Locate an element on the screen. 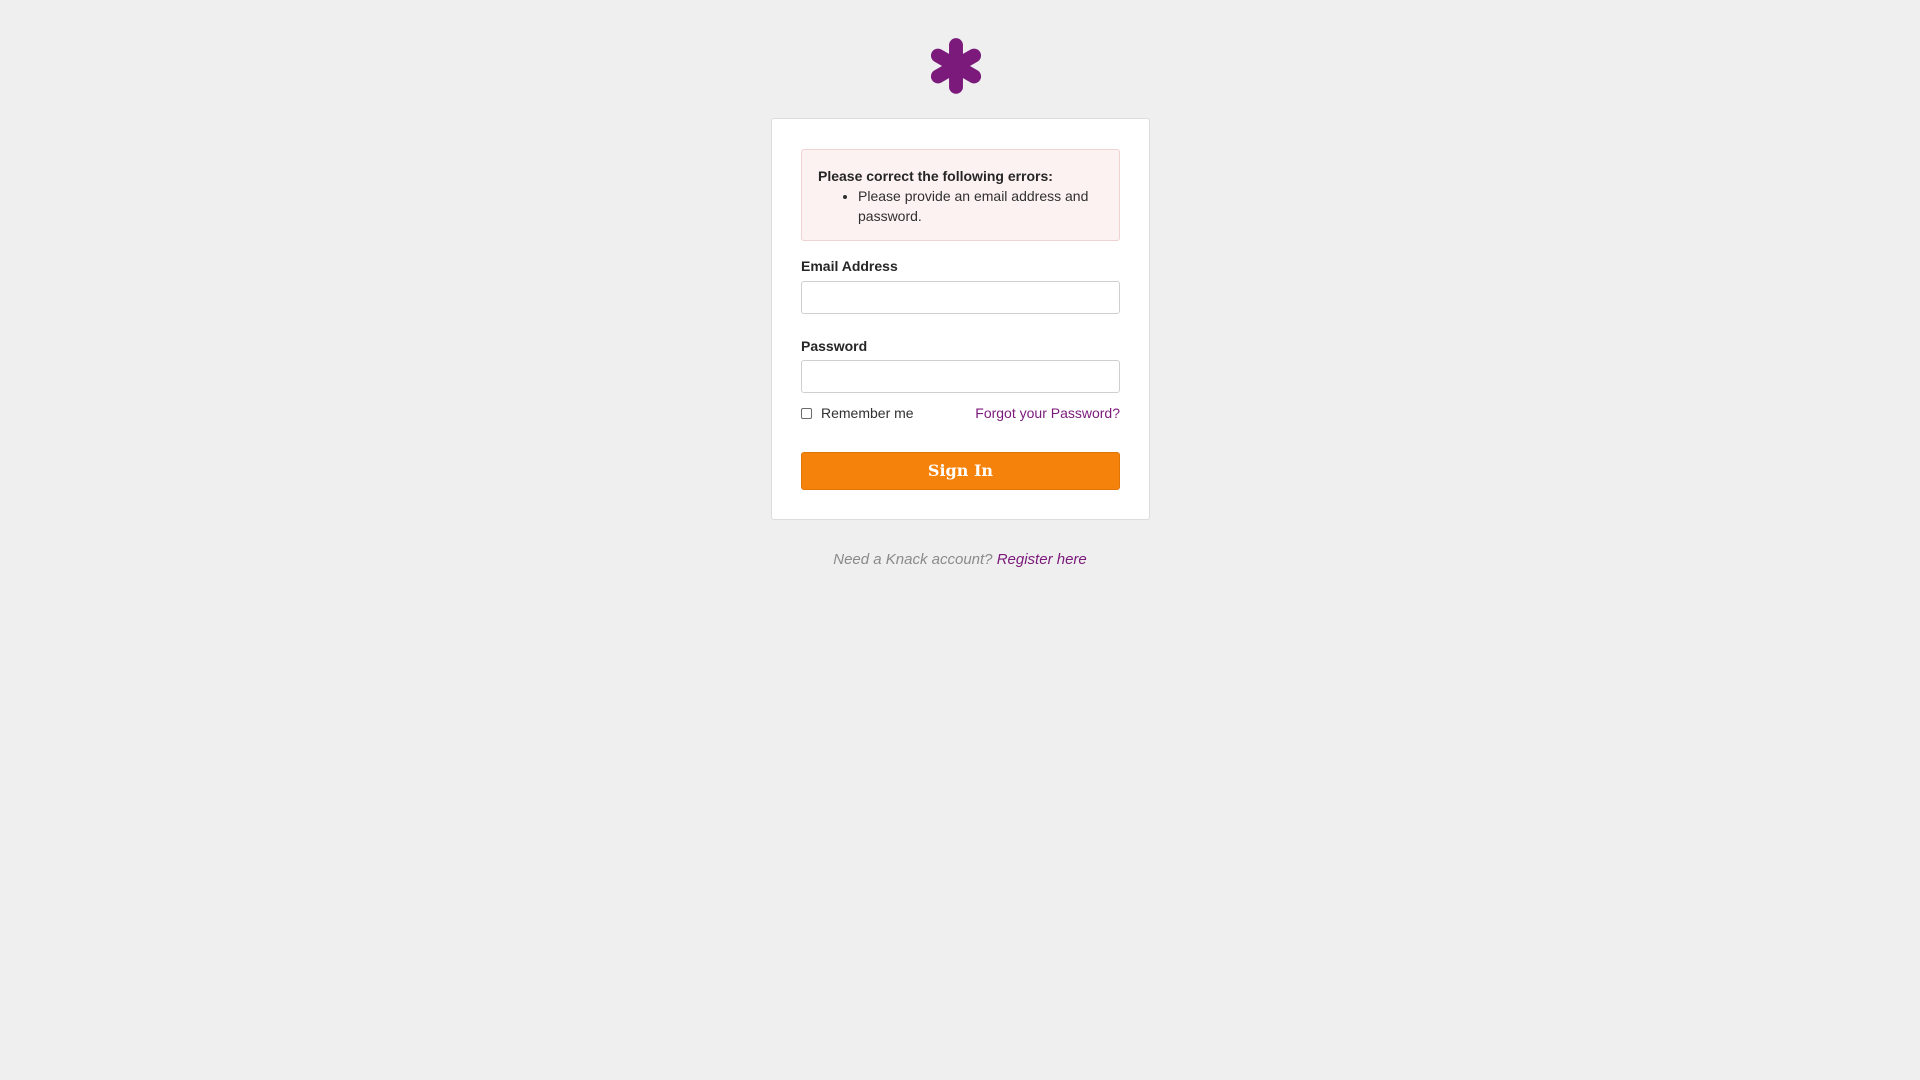 This screenshot has width=1920, height=1080. error-title: Please correct the following errors: is located at coordinates (935, 176).